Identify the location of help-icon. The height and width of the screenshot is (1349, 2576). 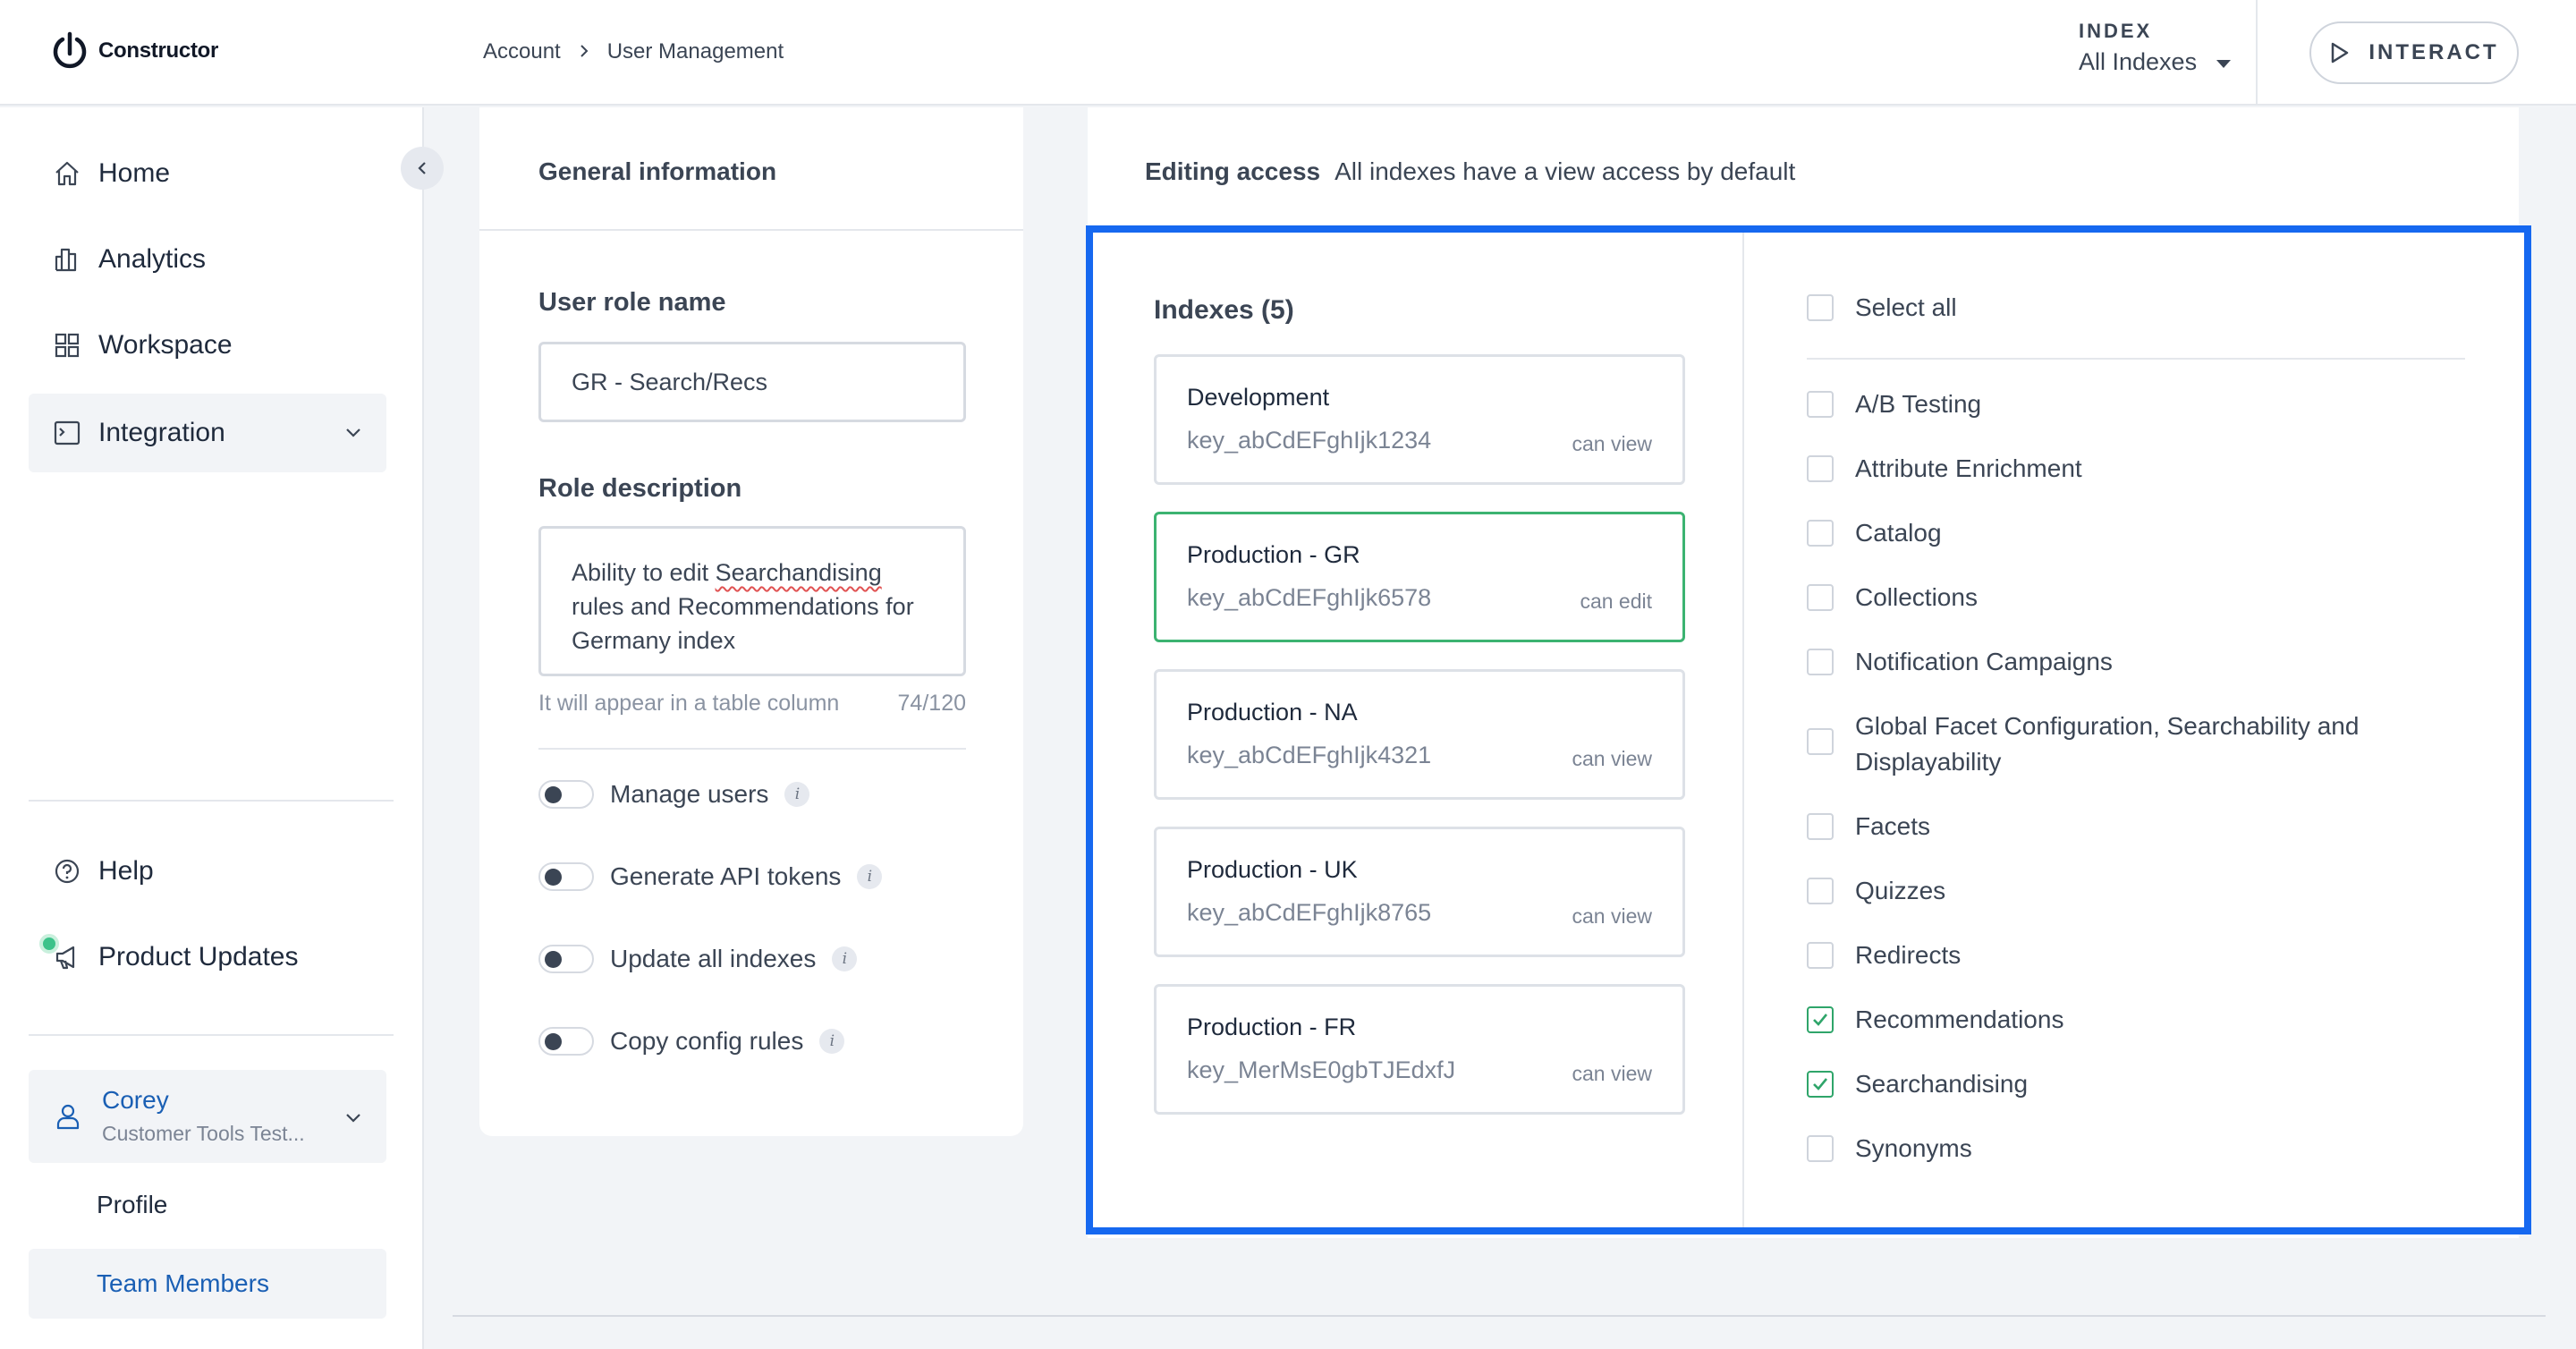
(67, 871).